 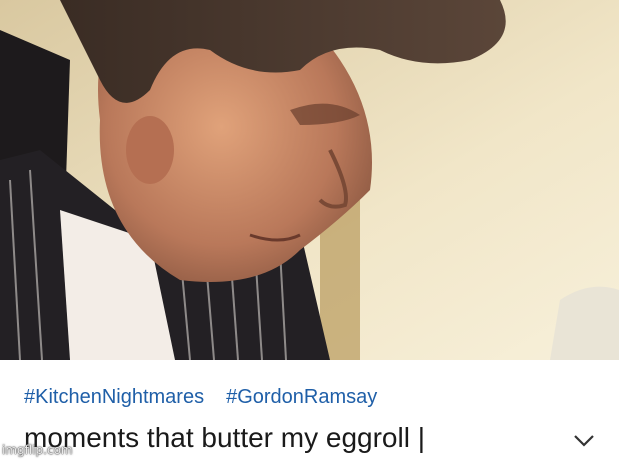 What do you see at coordinates (584, 440) in the screenshot?
I see `chevron-down-icon` at bounding box center [584, 440].